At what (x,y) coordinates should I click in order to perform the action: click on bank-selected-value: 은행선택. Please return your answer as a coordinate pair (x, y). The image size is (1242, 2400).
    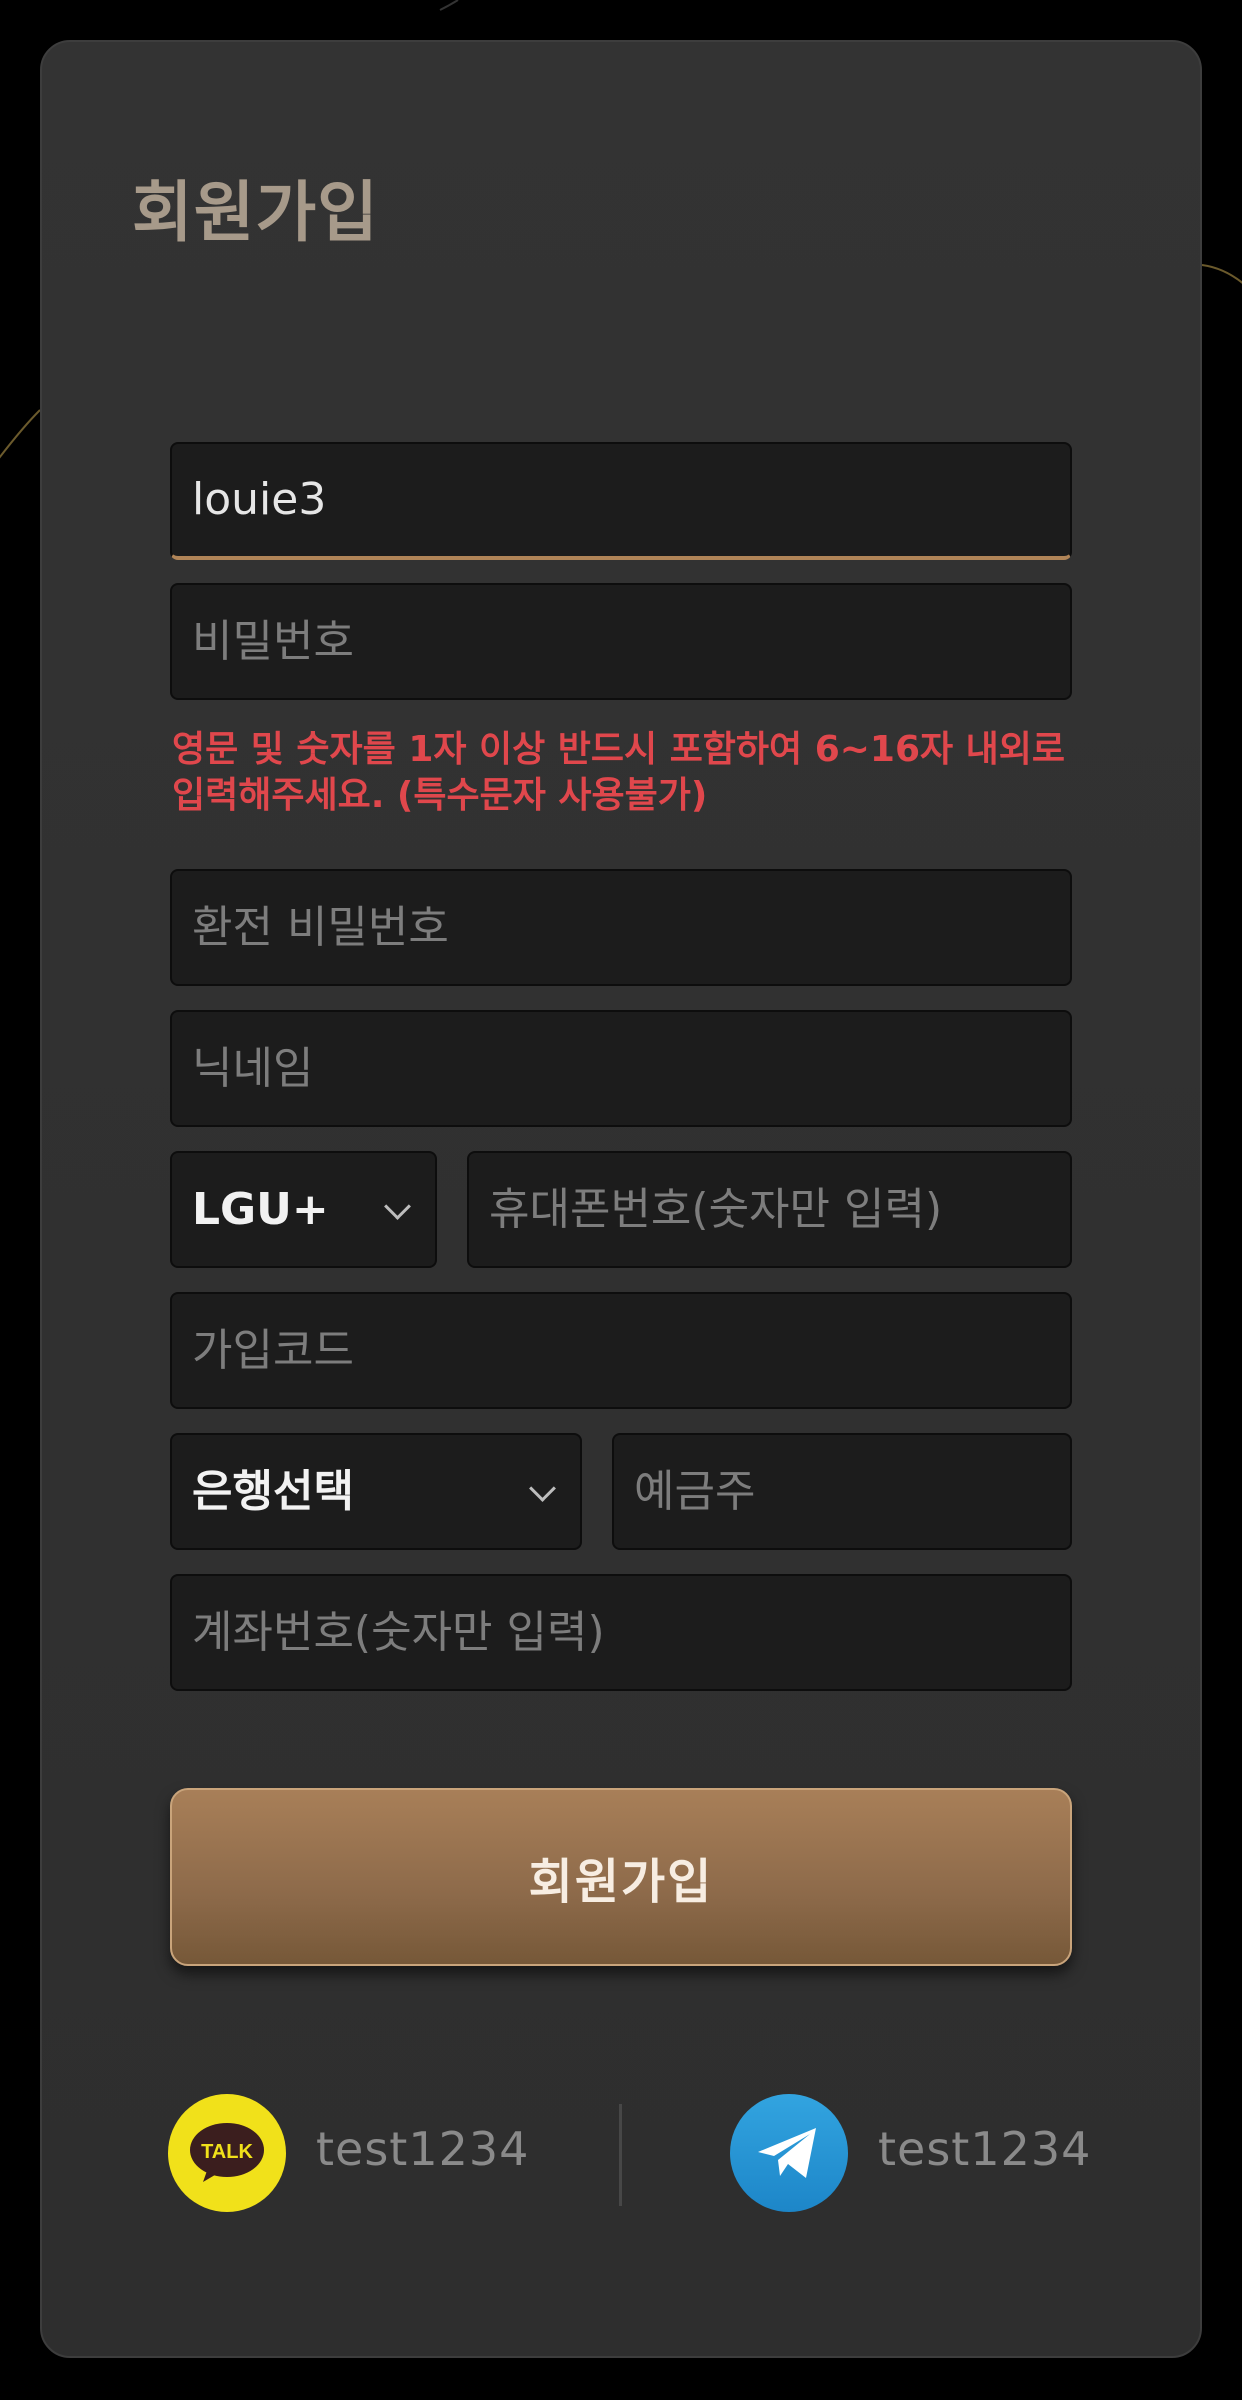
    Looking at the image, I should click on (273, 1491).